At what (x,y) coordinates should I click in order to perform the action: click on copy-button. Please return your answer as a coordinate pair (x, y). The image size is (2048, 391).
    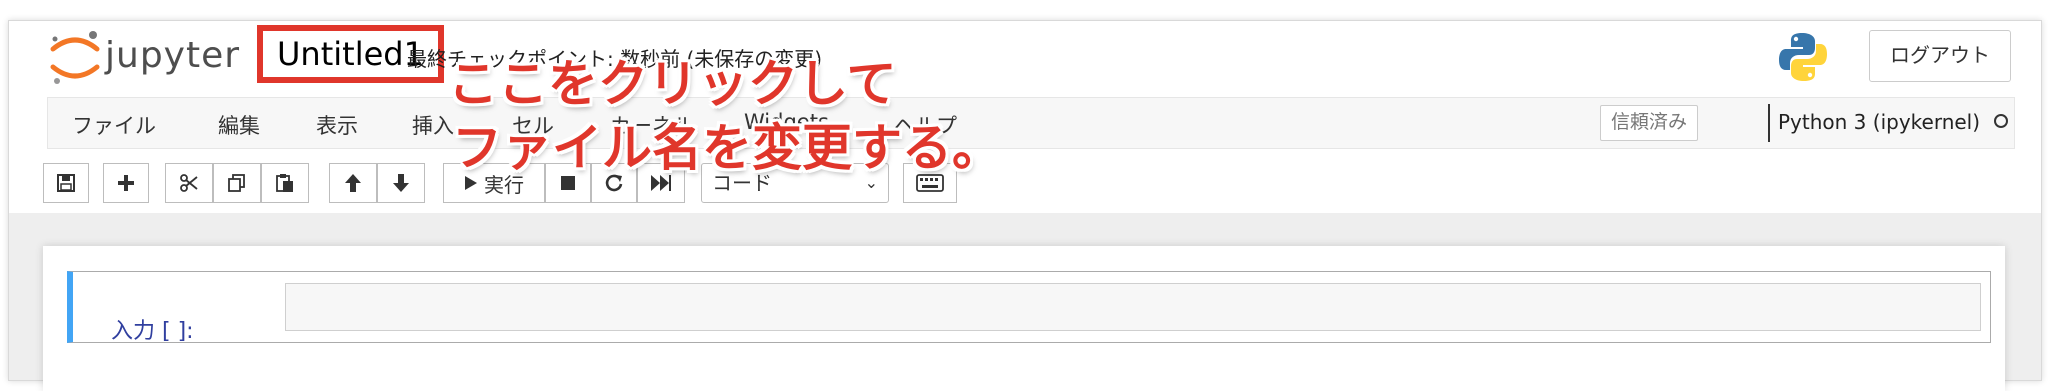
    Looking at the image, I should click on (237, 183).